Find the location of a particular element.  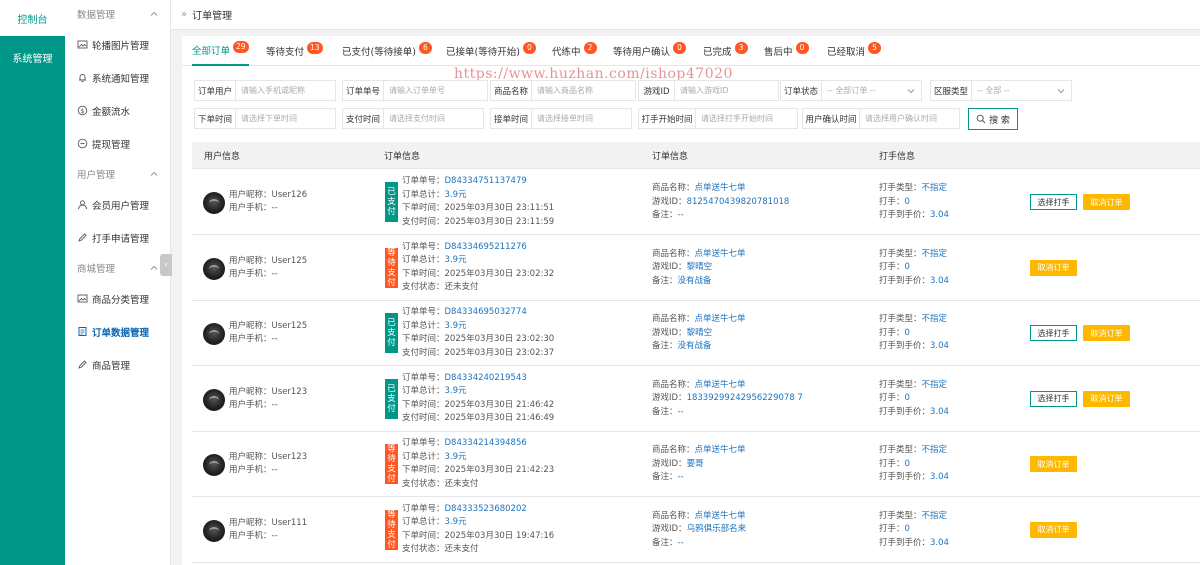

tab-label: 已接单(等待开始) is located at coordinates (483, 52).